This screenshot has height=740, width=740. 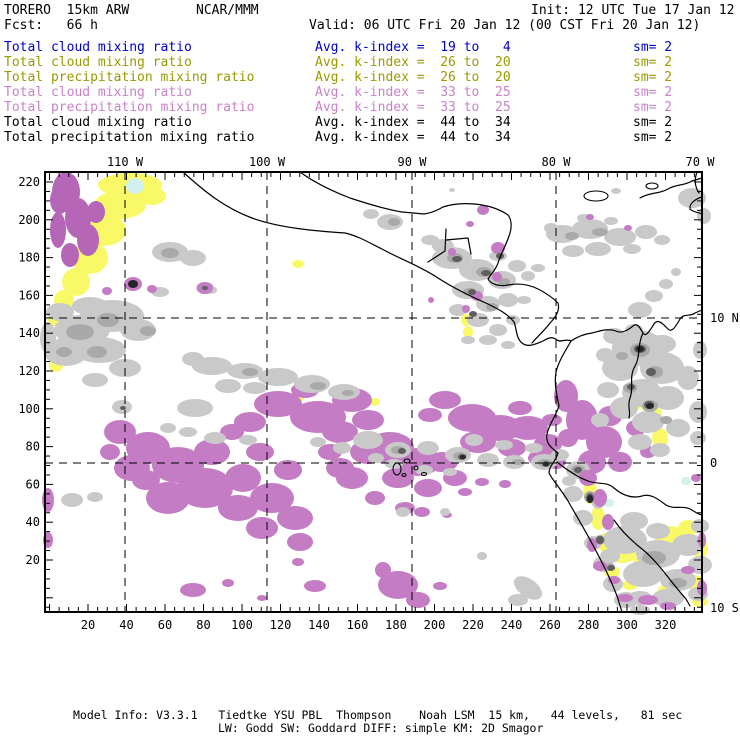 What do you see at coordinates (125, 162) in the screenshot?
I see `top-axis-label: 110 W` at bounding box center [125, 162].